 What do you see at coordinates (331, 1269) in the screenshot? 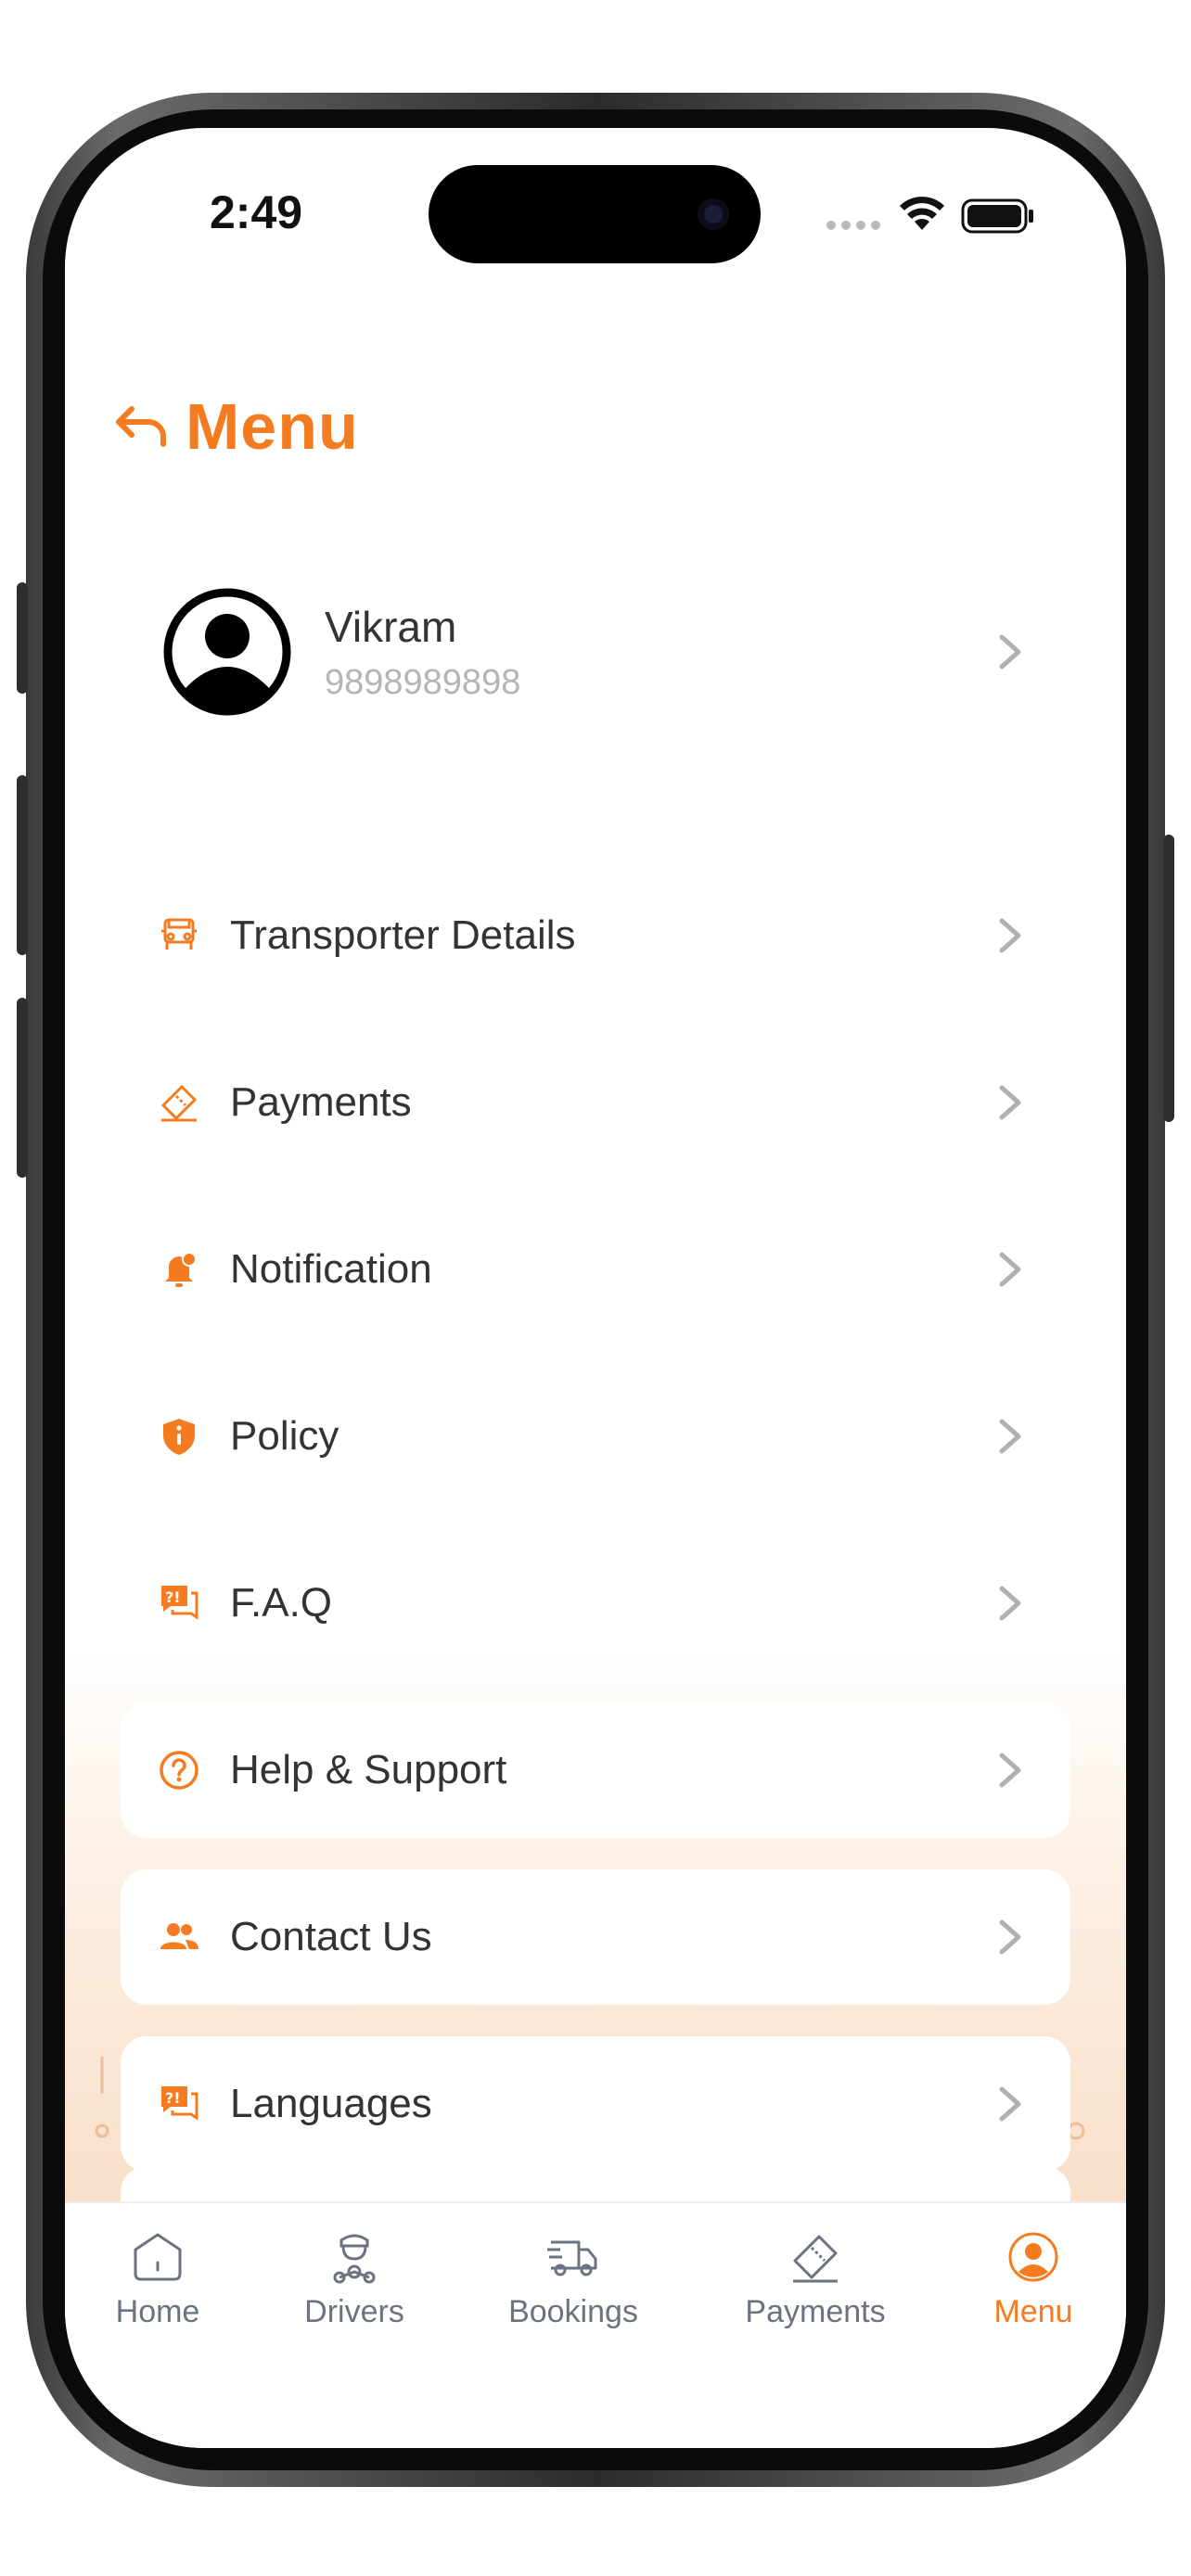
I see `menu-item-label: Notification` at bounding box center [331, 1269].